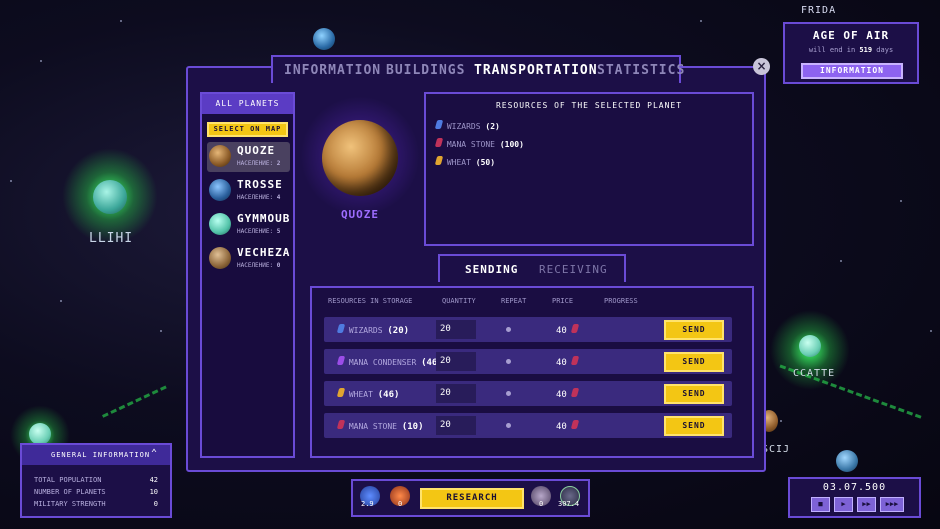 The image size is (940, 529). I want to click on info-label: MILITARY STRENGTH, so click(70, 504).